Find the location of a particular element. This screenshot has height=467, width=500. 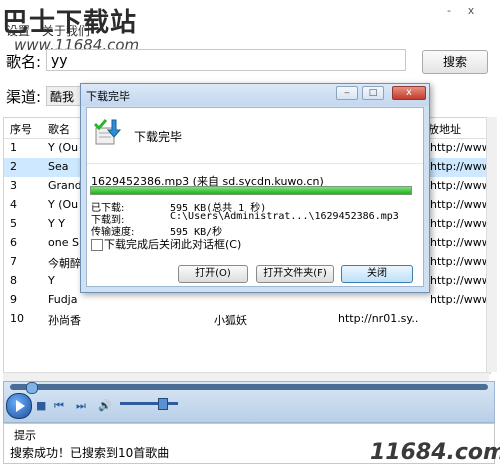

seek-bar is located at coordinates (249, 387).